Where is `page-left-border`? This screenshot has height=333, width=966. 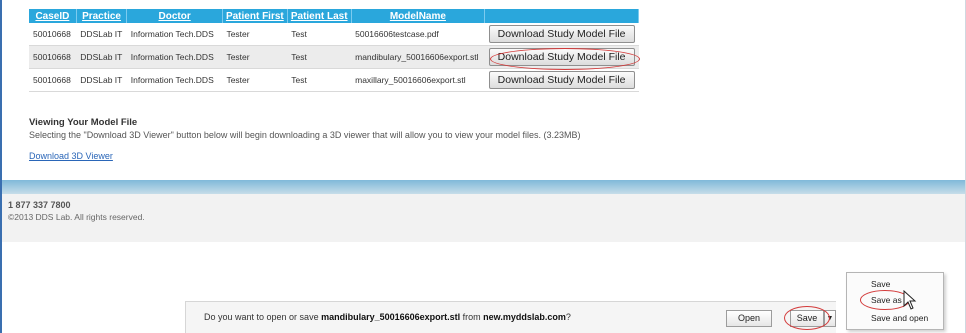
page-left-border is located at coordinates (1, 166).